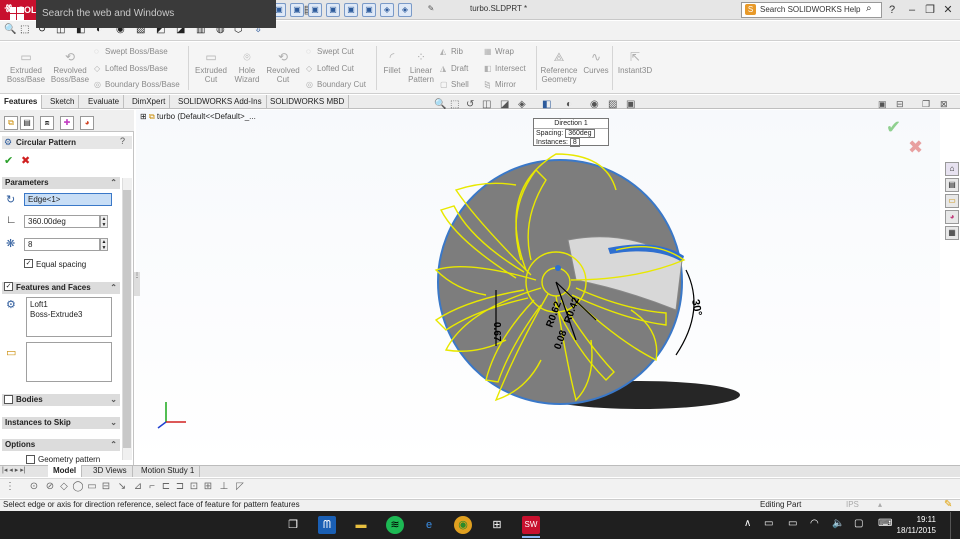 The image size is (960, 539). Describe the element at coordinates (127, 319) in the screenshot. I see `panel-scroll-thumb` at that location.